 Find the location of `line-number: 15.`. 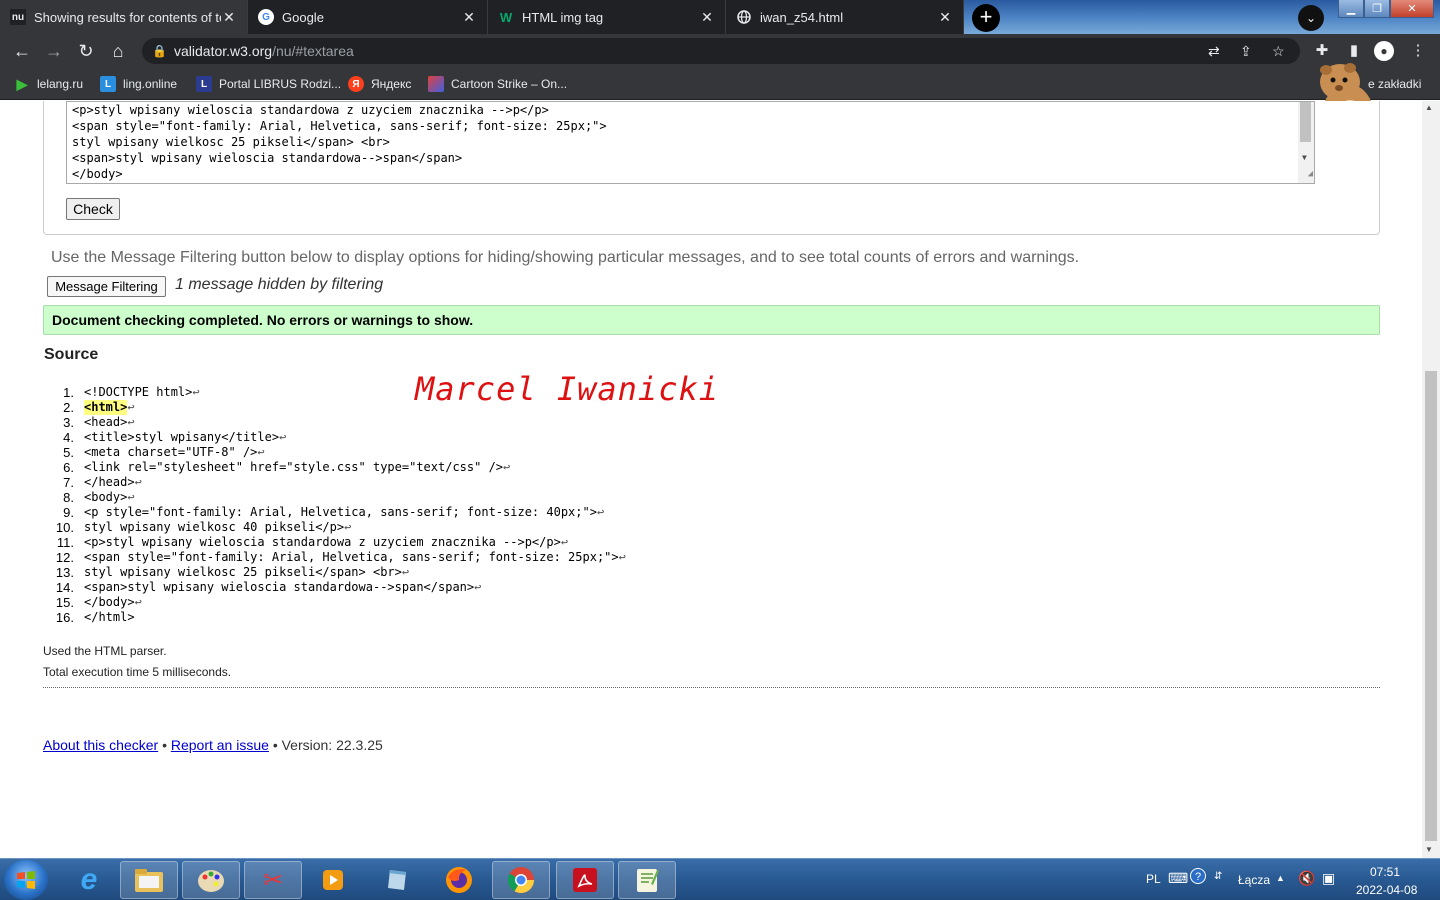

line-number: 15. is located at coordinates (64, 602).